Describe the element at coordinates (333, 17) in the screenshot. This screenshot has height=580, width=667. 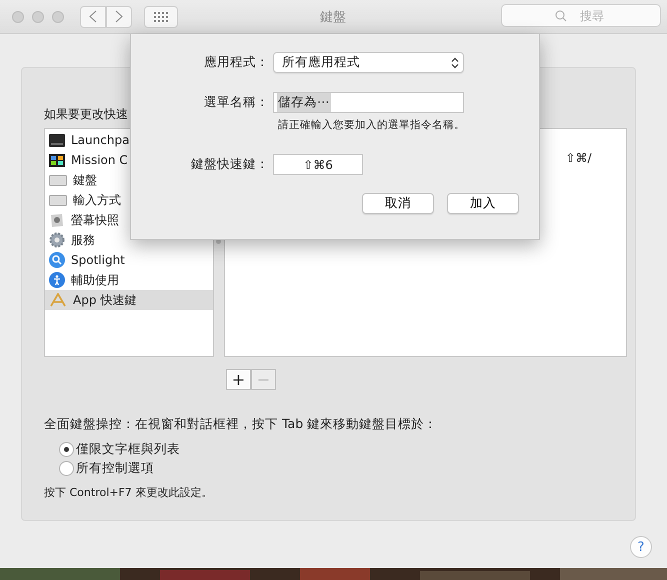
I see `window-title: 鍵盤` at that location.